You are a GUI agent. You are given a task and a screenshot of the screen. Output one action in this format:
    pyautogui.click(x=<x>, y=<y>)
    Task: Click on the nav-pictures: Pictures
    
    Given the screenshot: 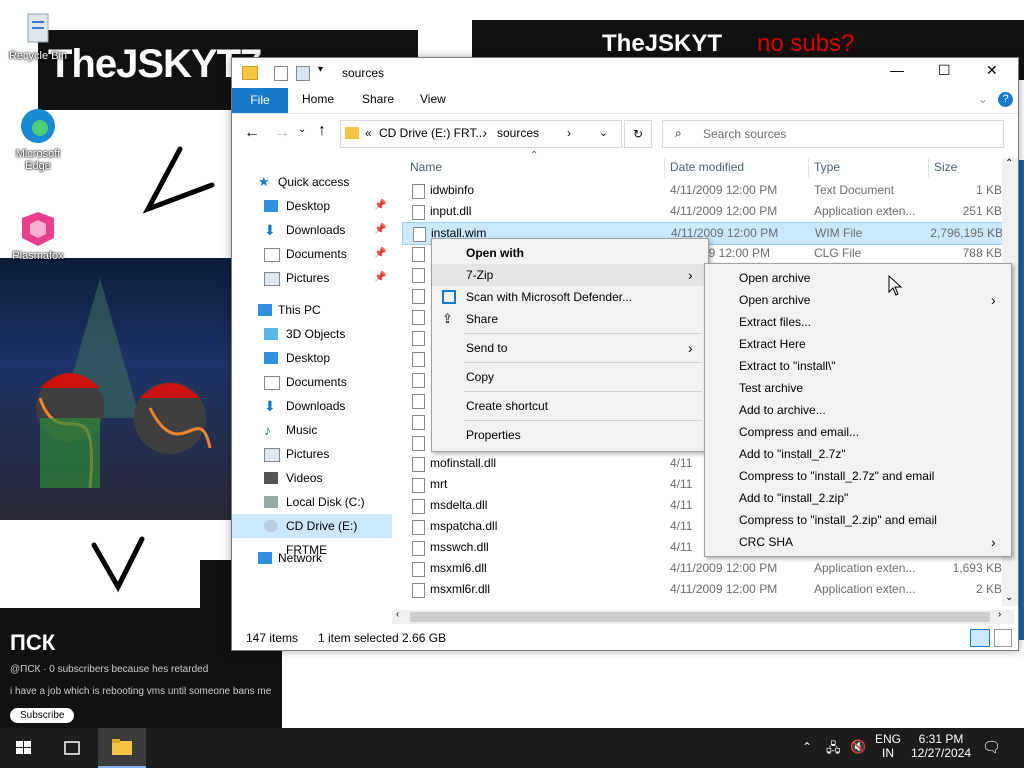 What is the action you would take?
    pyautogui.click(x=312, y=454)
    